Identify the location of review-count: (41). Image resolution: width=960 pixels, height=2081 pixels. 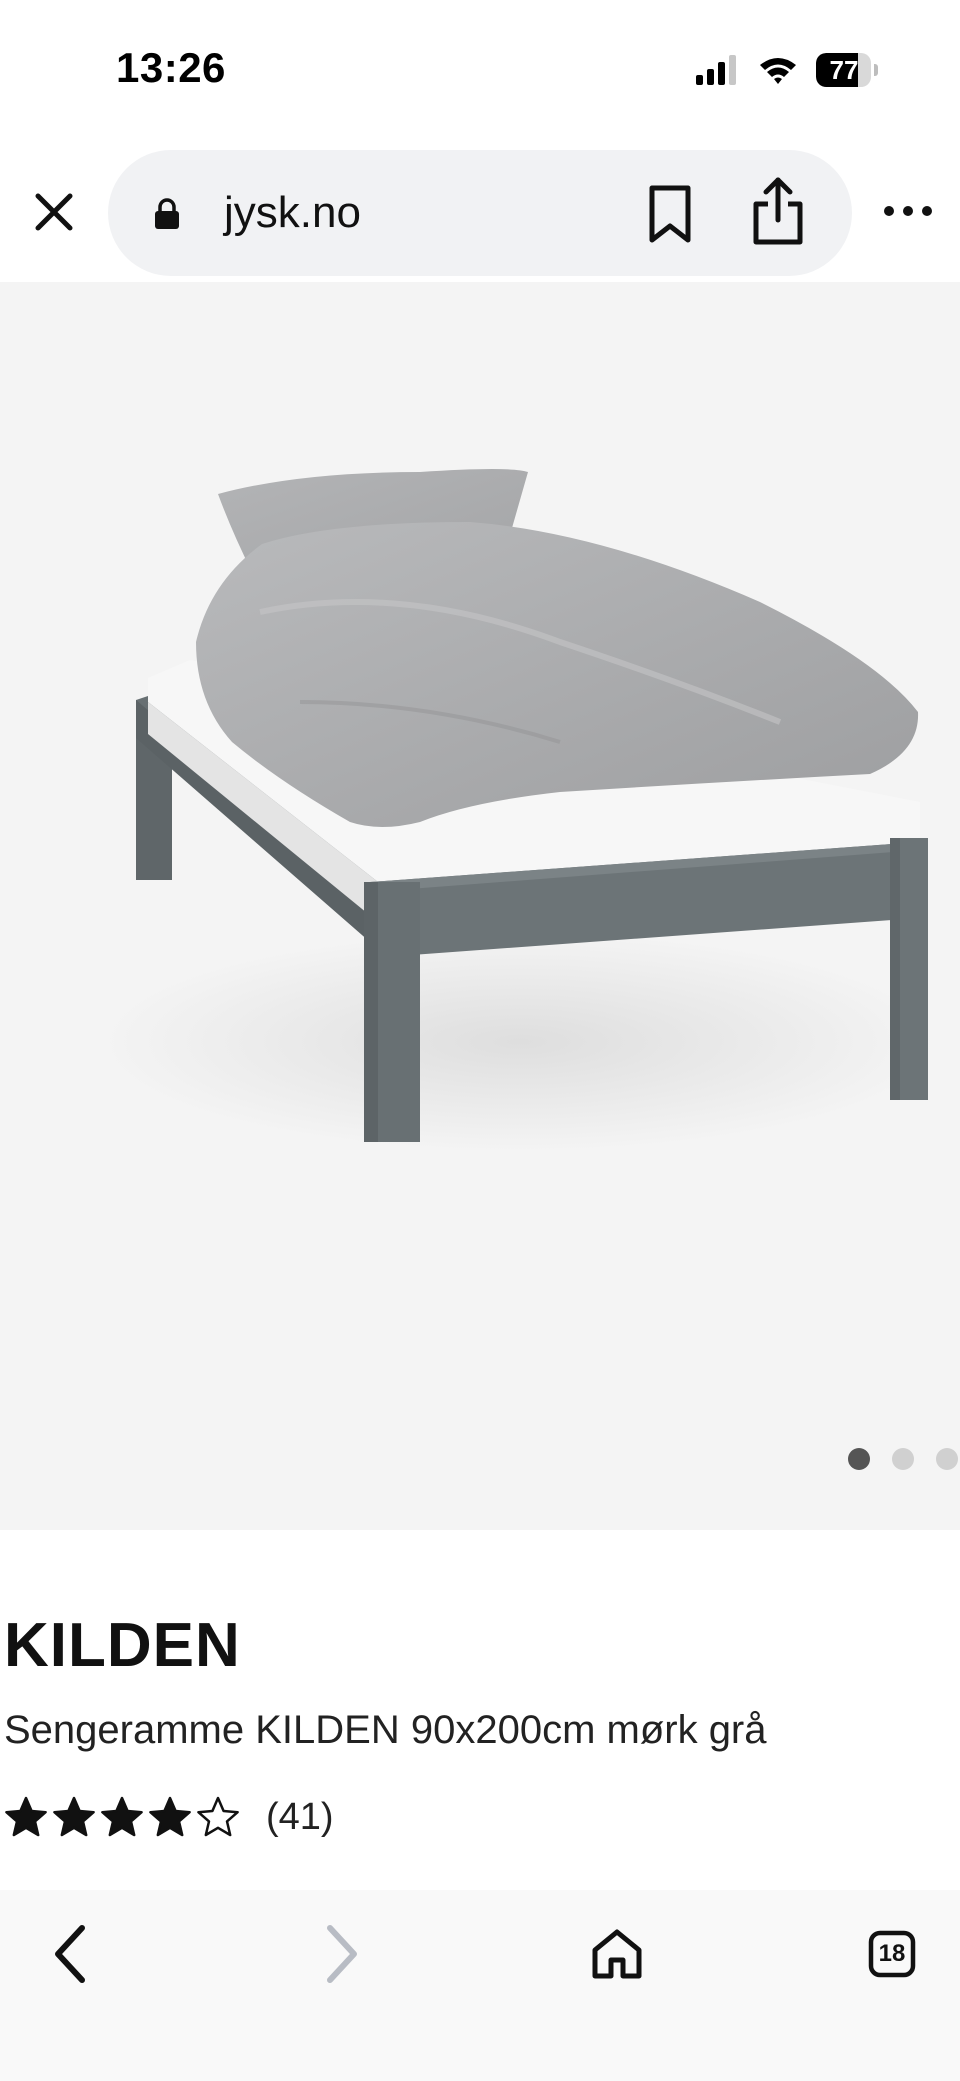
(300, 1817).